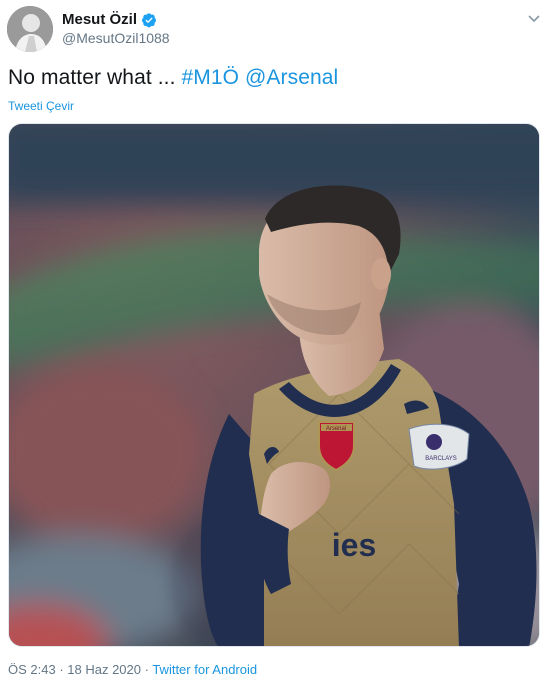 This screenshot has height=686, width=550. I want to click on verified-badge-icon, so click(149, 19).